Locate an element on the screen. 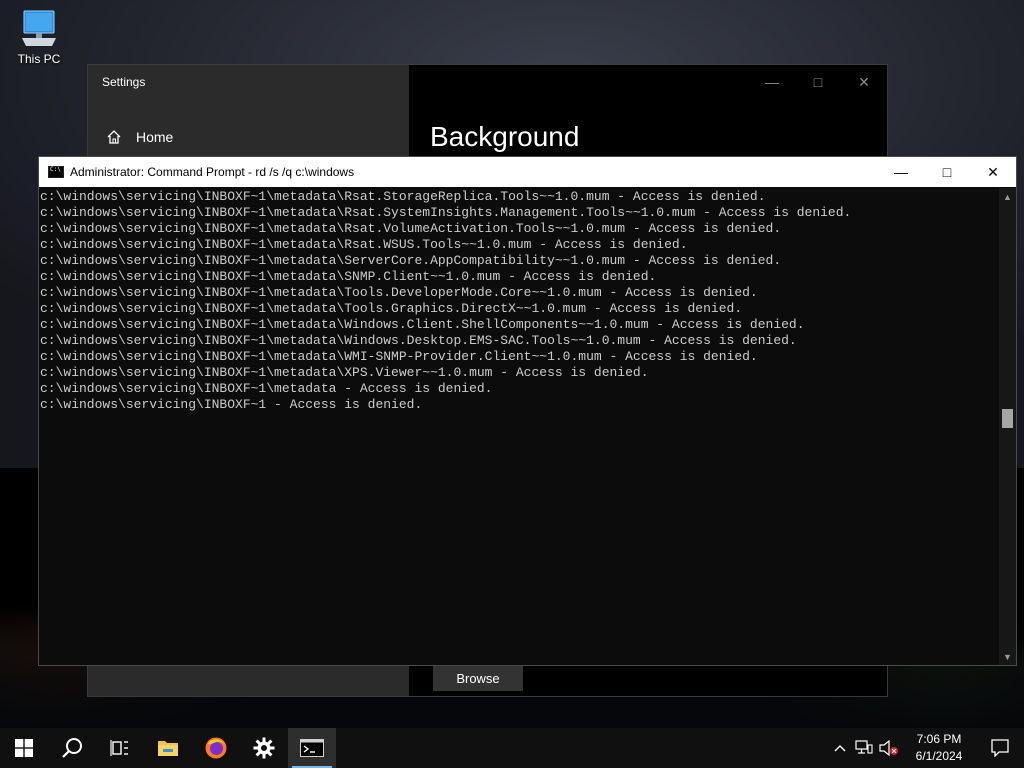 Image resolution: width=1024 pixels, height=768 pixels. firefox-button is located at coordinates (216, 748).